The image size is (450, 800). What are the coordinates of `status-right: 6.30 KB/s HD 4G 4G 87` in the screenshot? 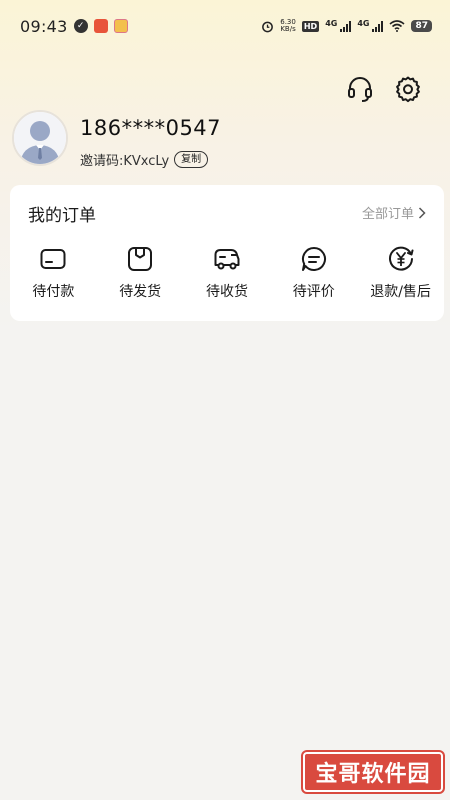 It's located at (346, 26).